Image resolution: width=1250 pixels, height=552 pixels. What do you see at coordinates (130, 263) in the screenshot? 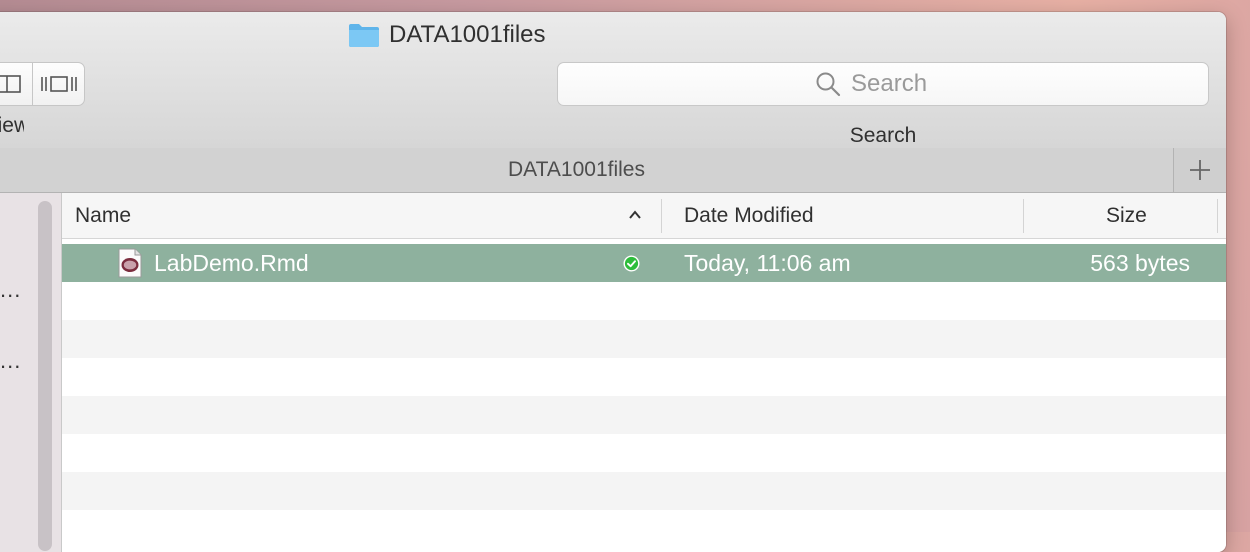
I see `rmd-file-icon` at bounding box center [130, 263].